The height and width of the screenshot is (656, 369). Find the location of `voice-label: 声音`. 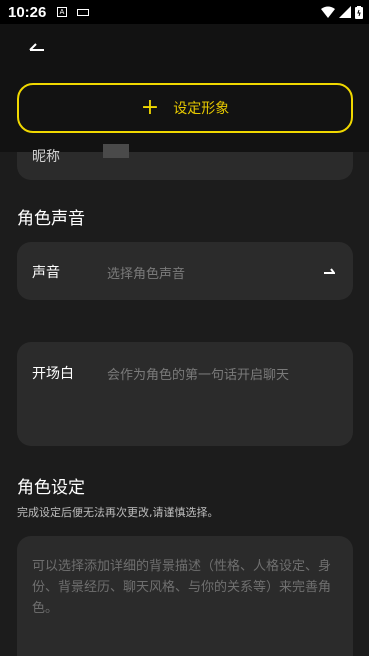

voice-label: 声音 is located at coordinates (46, 273).